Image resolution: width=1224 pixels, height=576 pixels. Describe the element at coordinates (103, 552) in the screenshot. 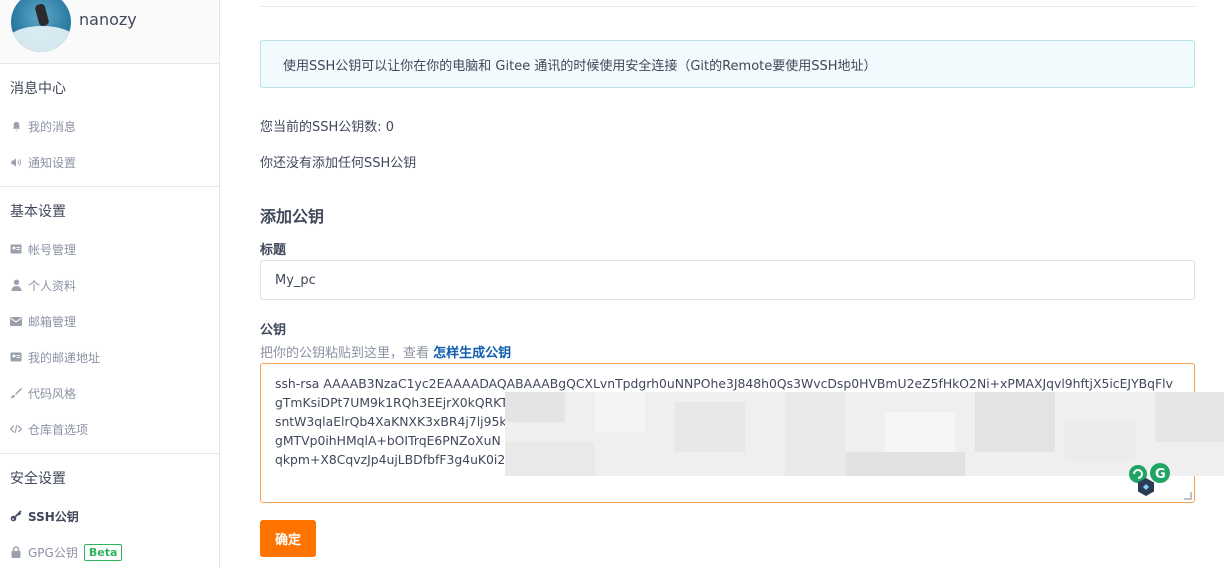

I see `beta-badge: Beta` at that location.